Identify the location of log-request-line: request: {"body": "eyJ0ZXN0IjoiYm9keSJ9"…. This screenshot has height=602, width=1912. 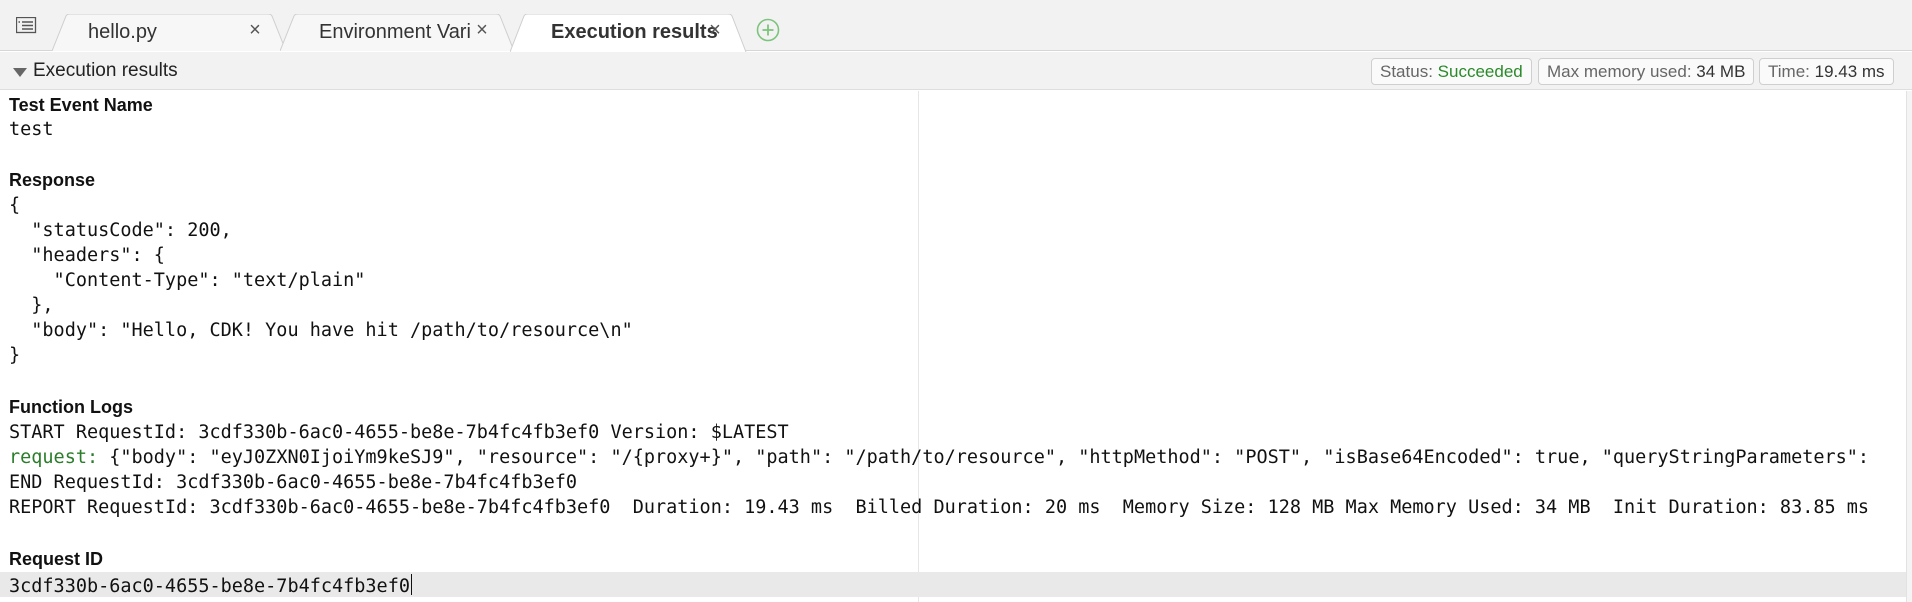
(939, 457).